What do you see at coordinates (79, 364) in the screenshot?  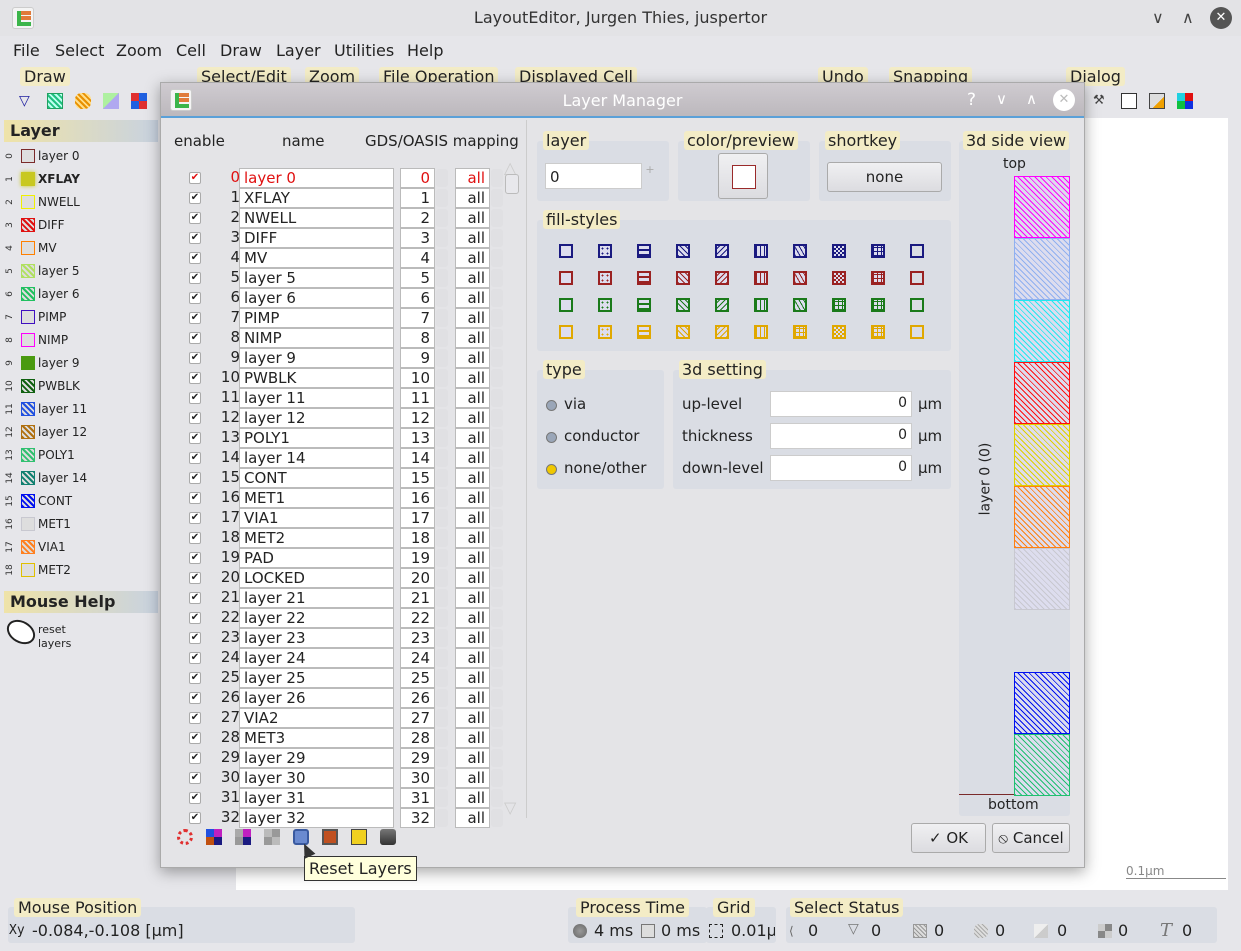 I see `dock-layer-item: 9 layer 9` at bounding box center [79, 364].